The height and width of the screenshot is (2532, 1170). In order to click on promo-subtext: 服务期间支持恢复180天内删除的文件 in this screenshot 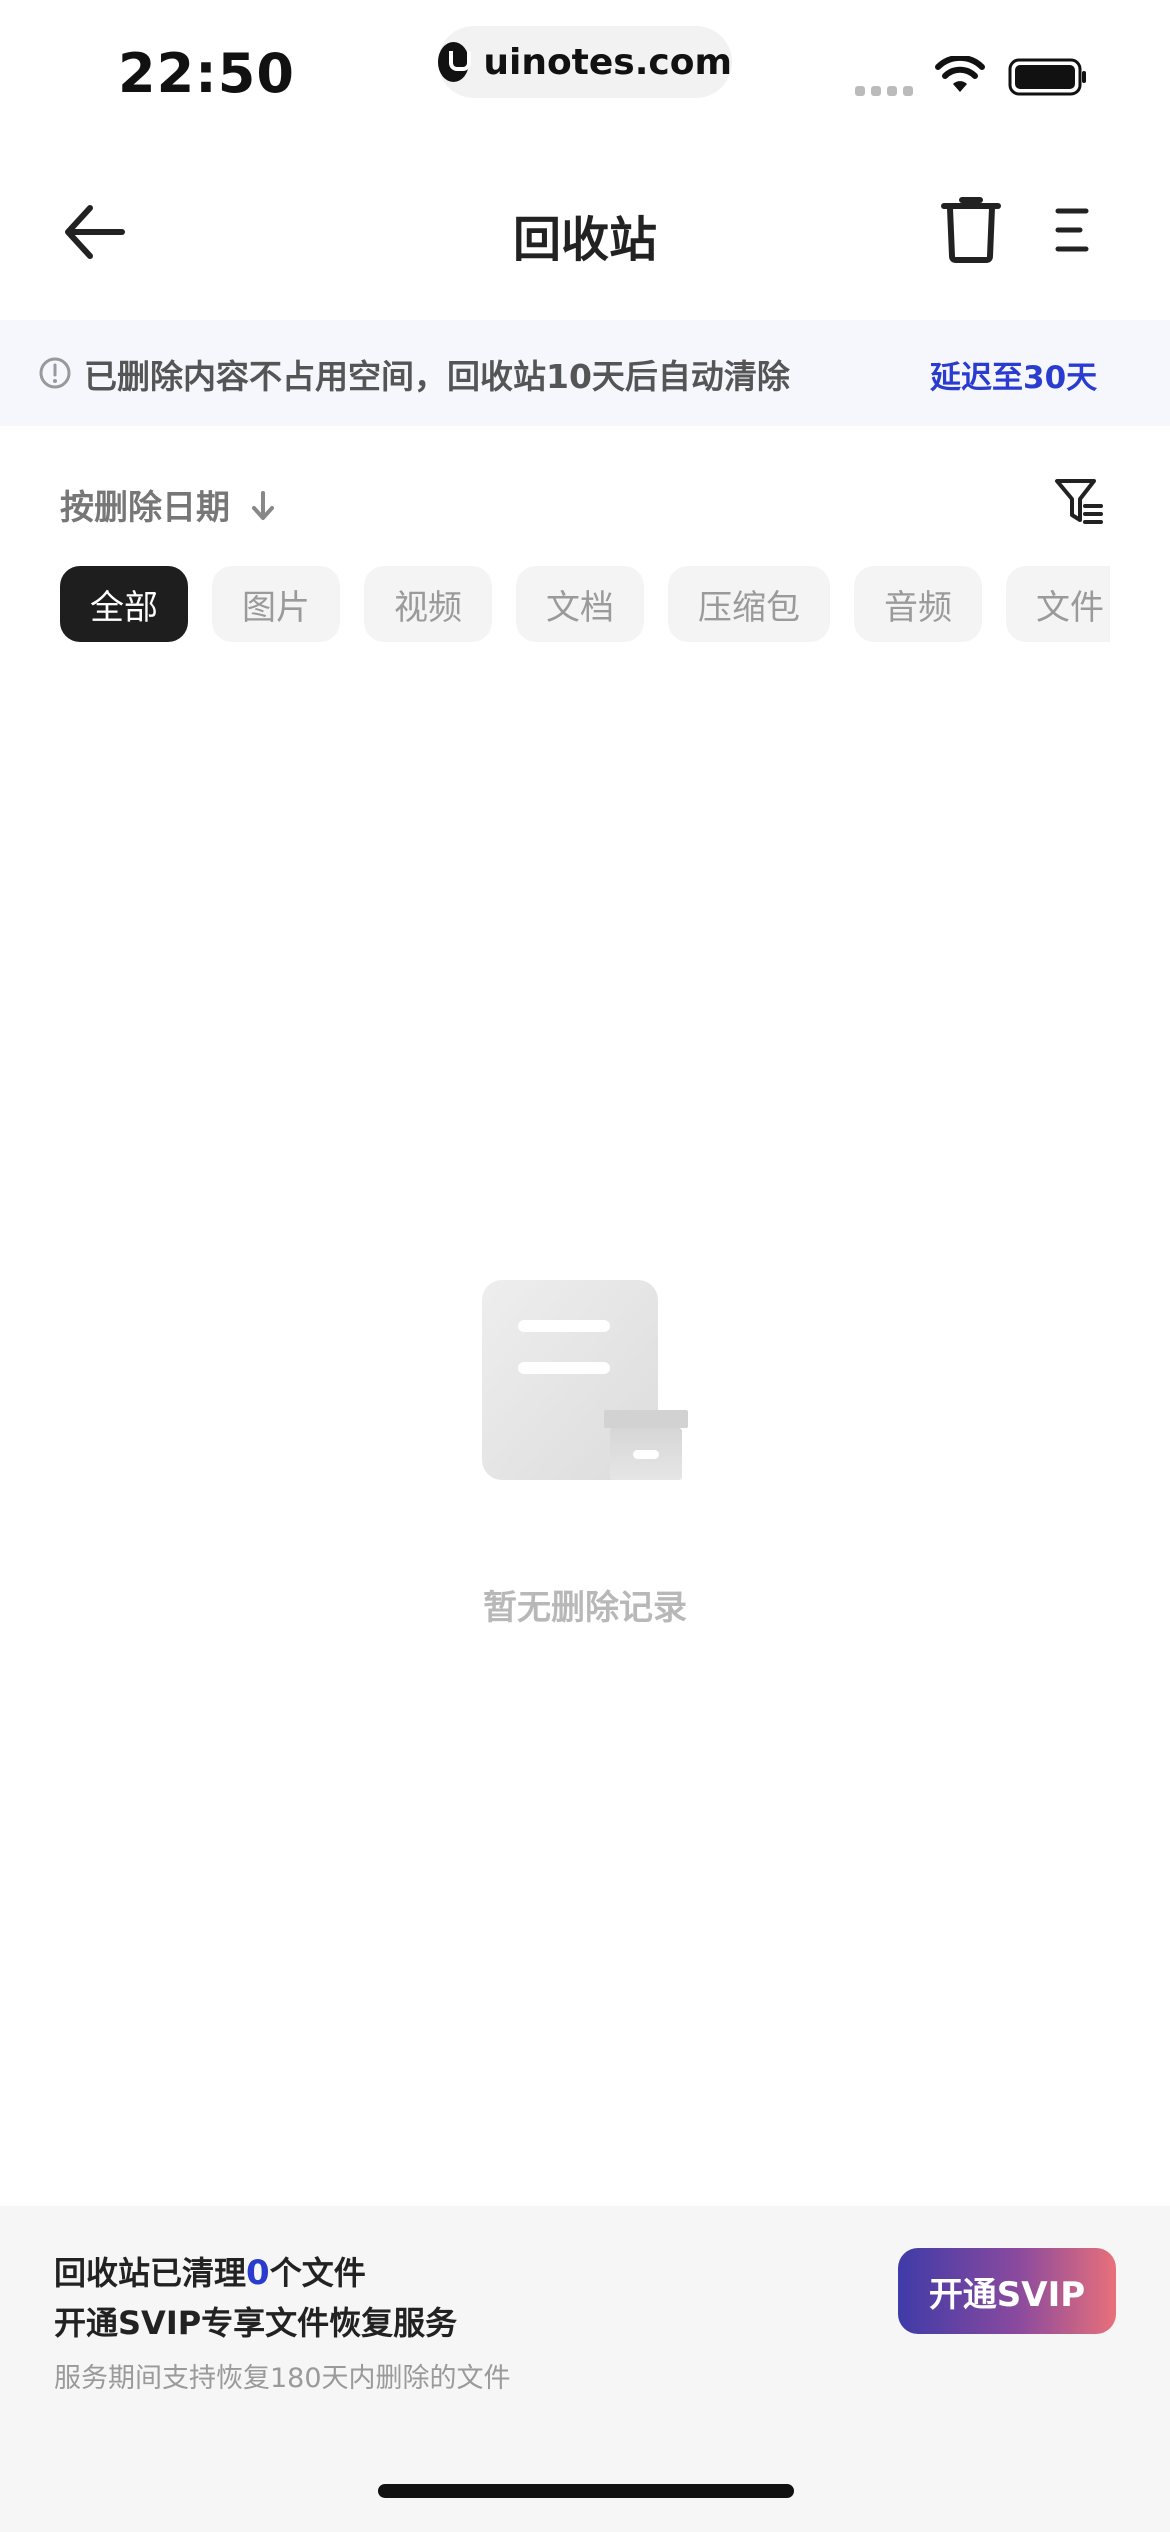, I will do `click(282, 2378)`.